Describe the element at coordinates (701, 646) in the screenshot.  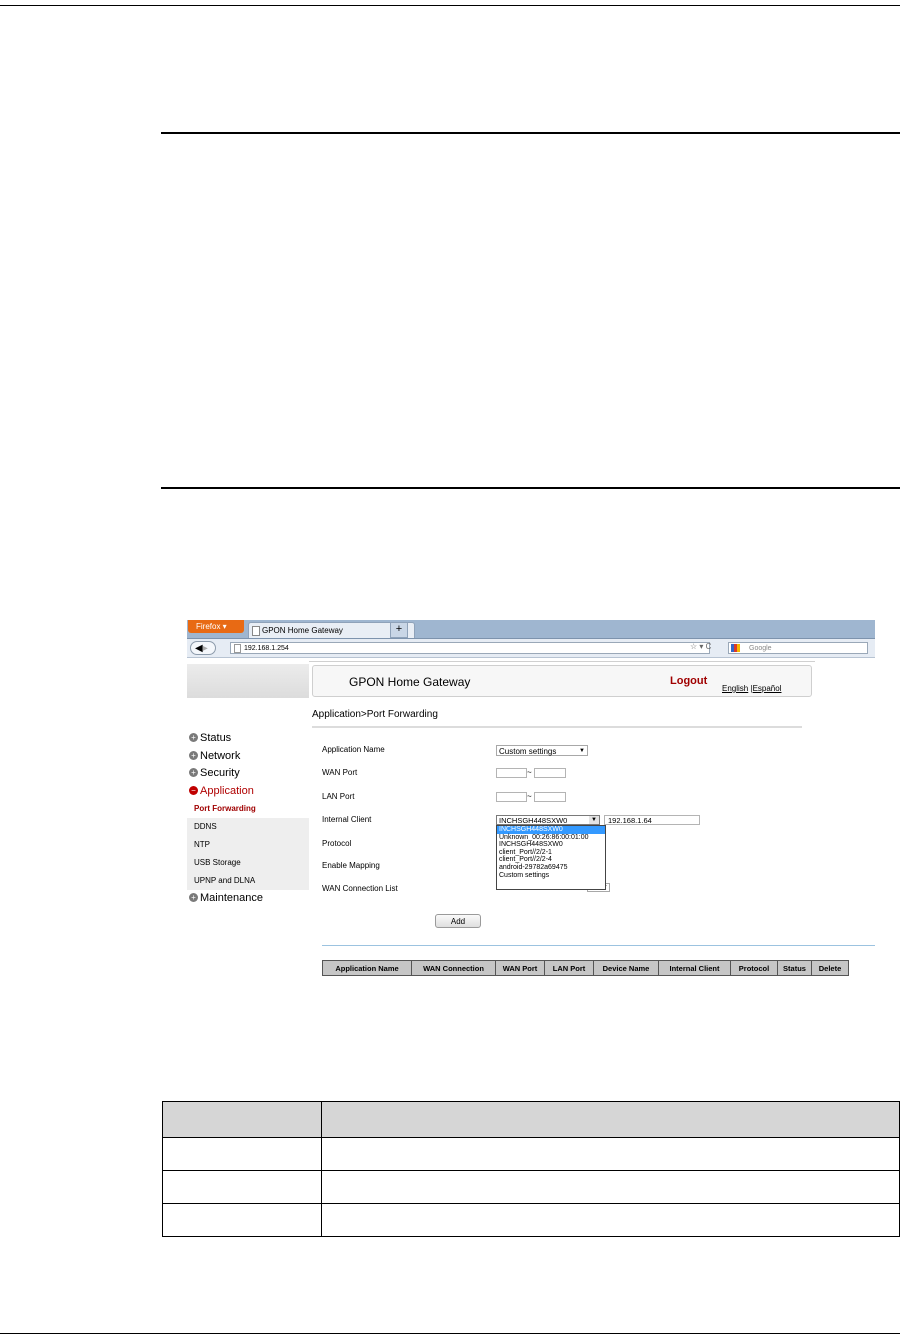
I see `url-actions: ☆ ▾ C` at that location.